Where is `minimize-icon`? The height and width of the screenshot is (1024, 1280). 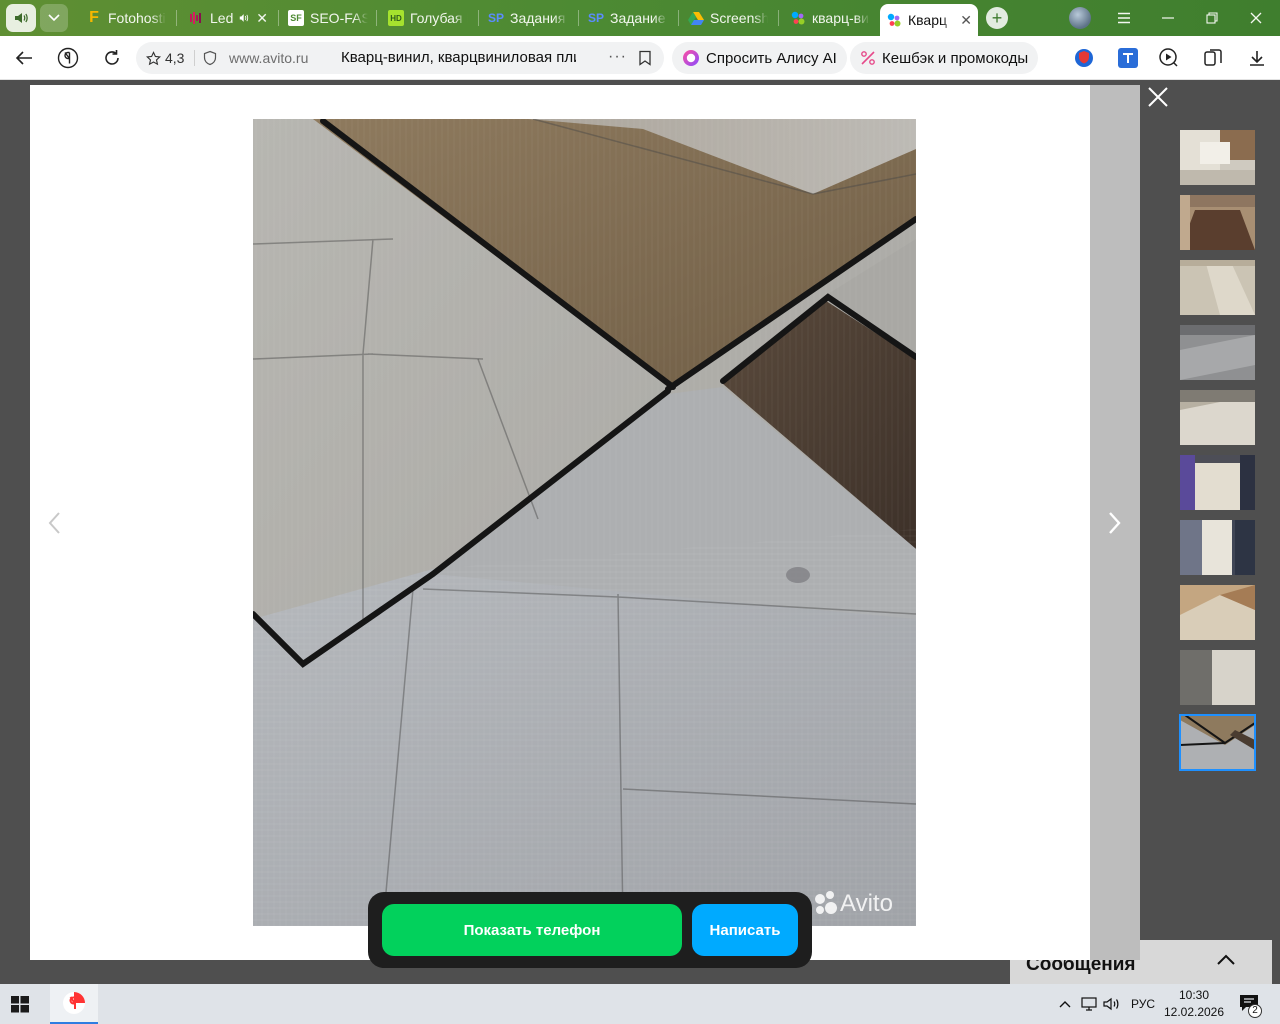
minimize-icon is located at coordinates (1168, 18).